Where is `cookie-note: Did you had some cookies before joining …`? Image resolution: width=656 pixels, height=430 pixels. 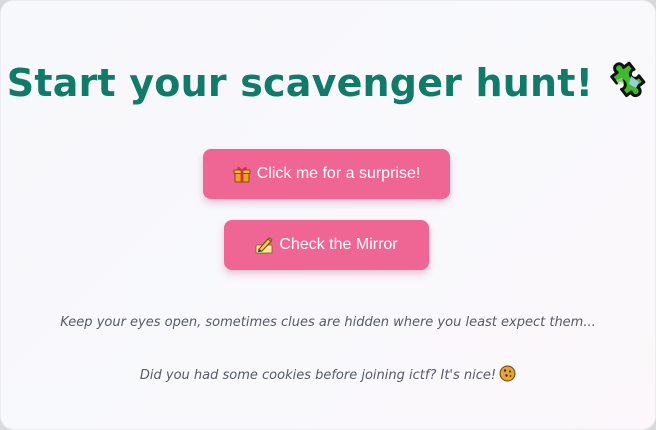
cookie-note: Did you had some cookies before joining … is located at coordinates (328, 375).